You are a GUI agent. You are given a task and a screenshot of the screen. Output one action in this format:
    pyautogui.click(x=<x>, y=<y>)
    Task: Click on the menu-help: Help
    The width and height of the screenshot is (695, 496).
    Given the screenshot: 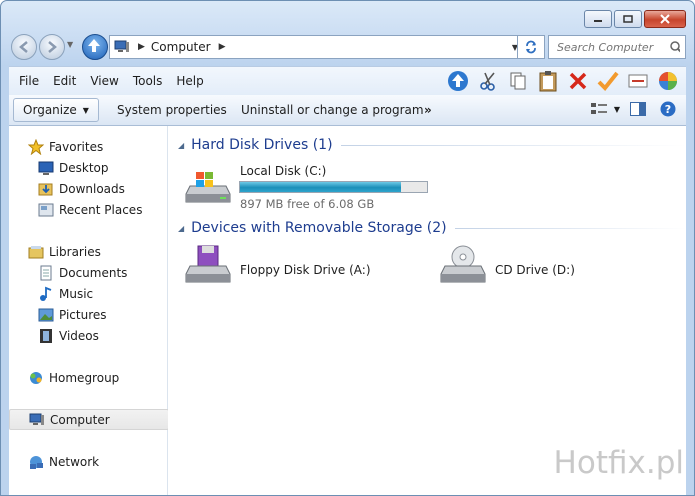 What is the action you would take?
    pyautogui.click(x=189, y=81)
    